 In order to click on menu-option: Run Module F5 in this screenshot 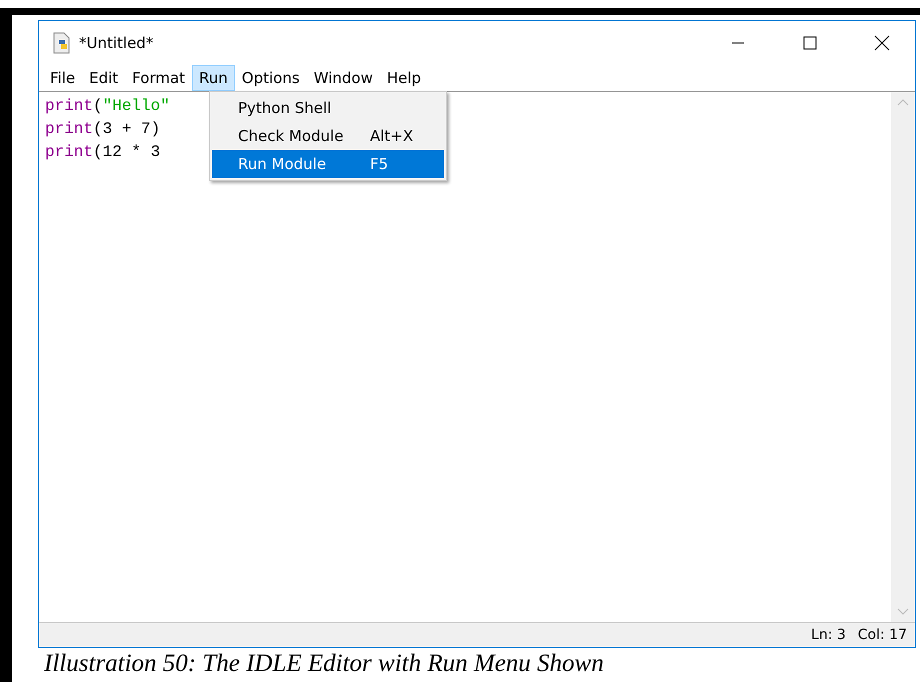, I will do `click(328, 164)`.